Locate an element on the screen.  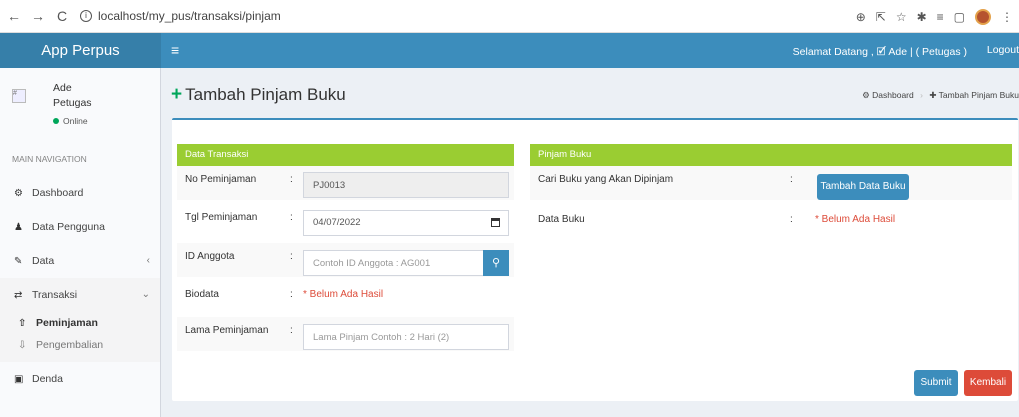
upload-icon: ⇧ is located at coordinates (22, 323).